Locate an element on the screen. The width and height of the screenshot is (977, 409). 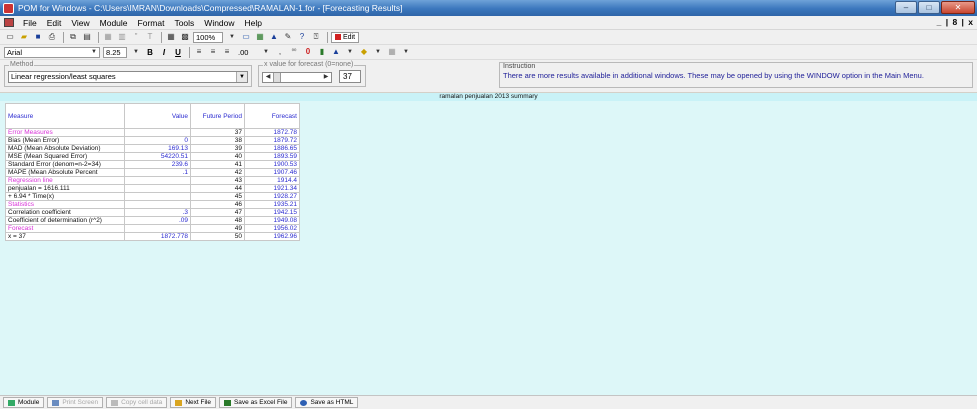
method-select: Linear regression/least squares ▼ is located at coordinates (128, 77).